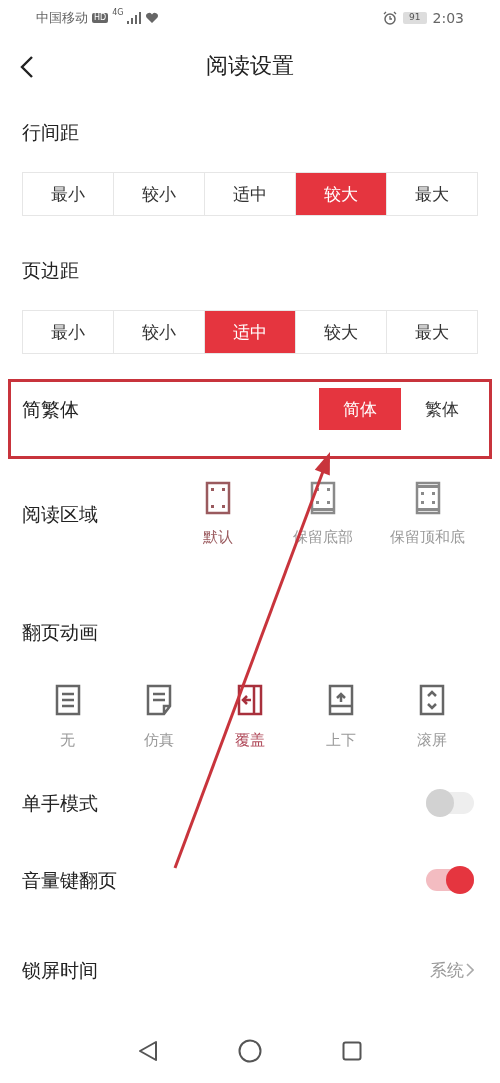 The image size is (500, 1083). What do you see at coordinates (249, 332) in the screenshot?
I see `option-button: 适中` at bounding box center [249, 332].